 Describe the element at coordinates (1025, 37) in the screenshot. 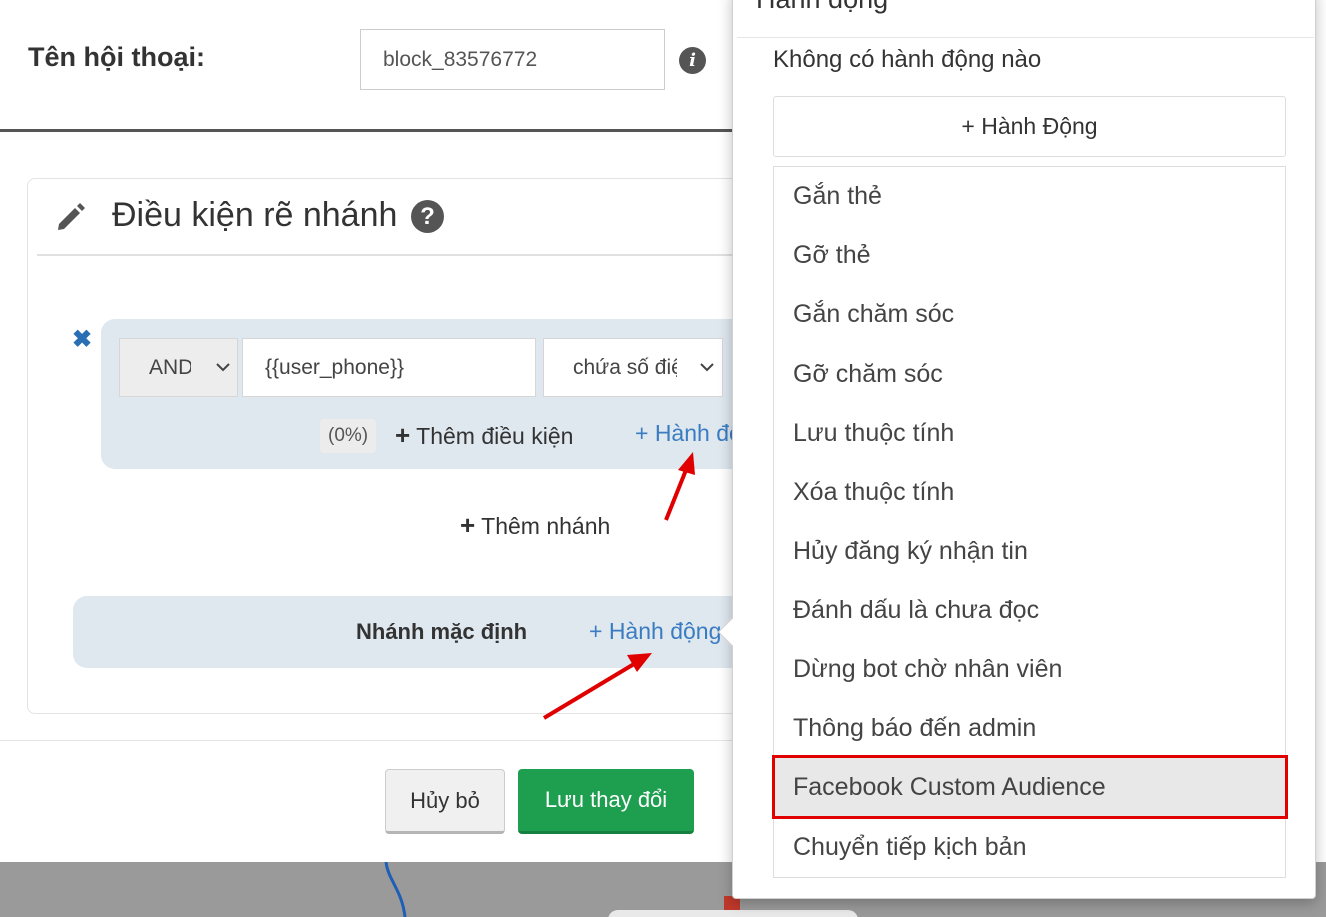

I see `popover-title-divider` at that location.